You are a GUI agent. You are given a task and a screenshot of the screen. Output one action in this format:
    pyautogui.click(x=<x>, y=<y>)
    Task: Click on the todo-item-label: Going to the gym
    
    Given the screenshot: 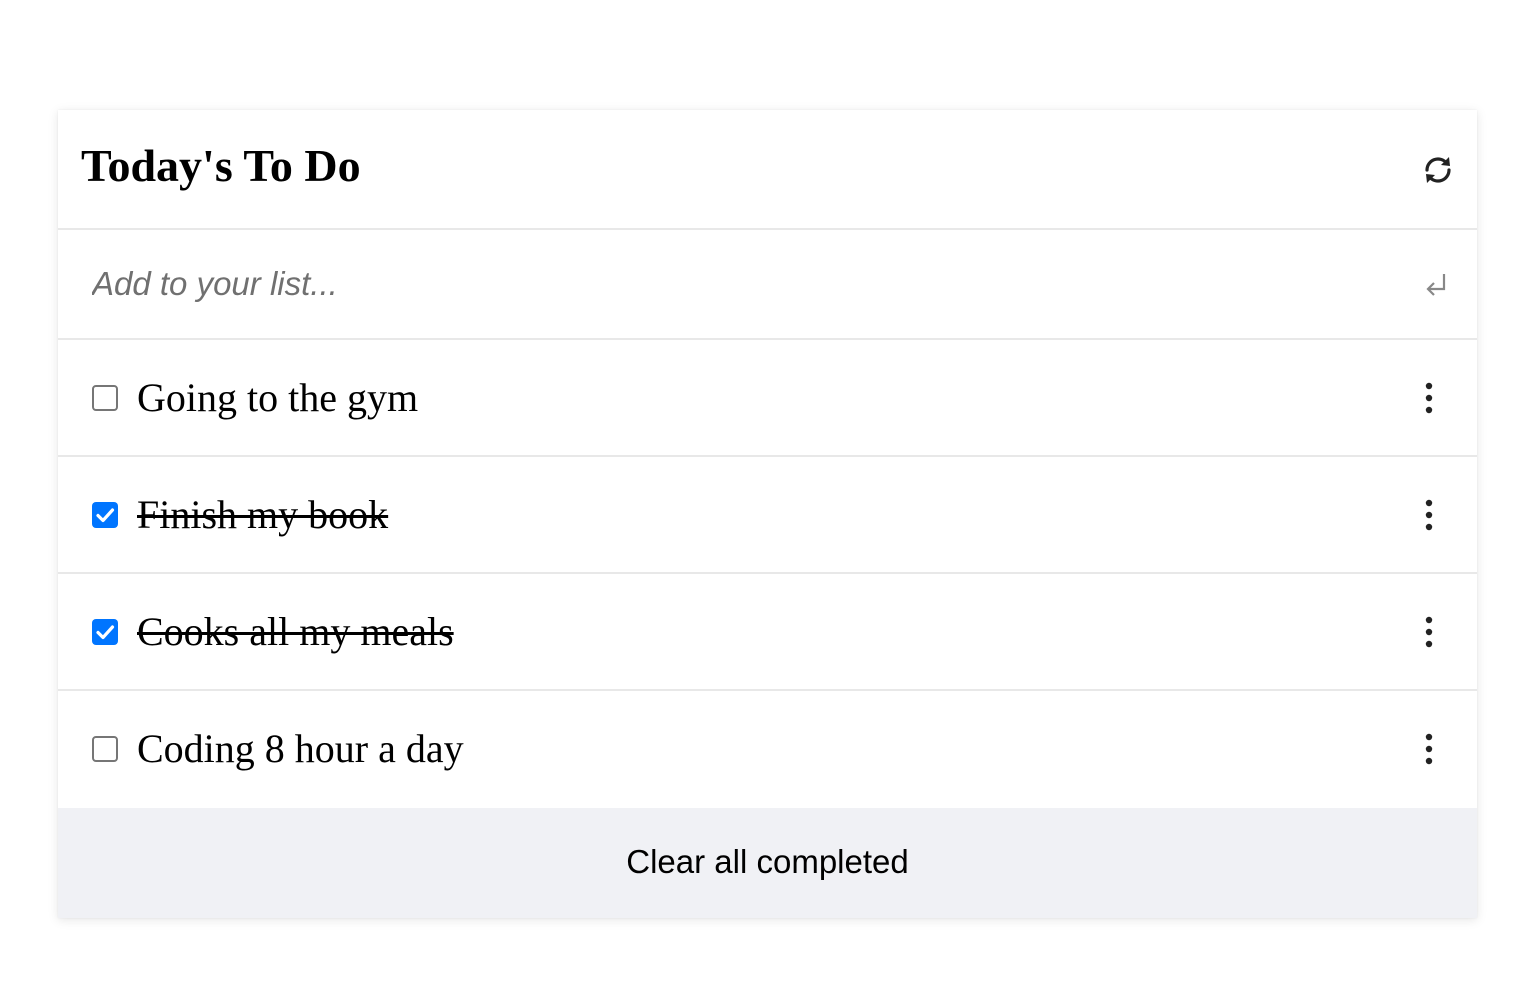 What is the action you would take?
    pyautogui.click(x=278, y=397)
    